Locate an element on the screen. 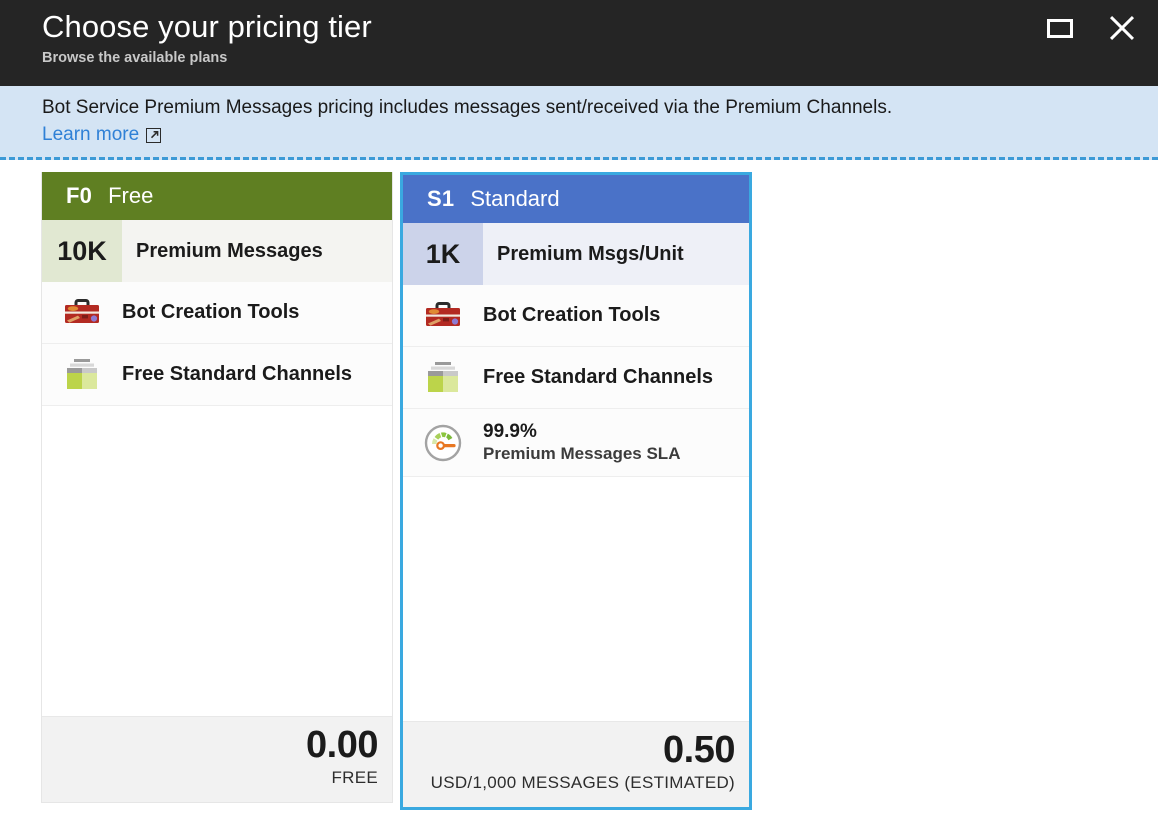 This screenshot has width=1158, height=838. price-unit: USD/1,000 MESSAGES (ESTIMATED) is located at coordinates (582, 782).